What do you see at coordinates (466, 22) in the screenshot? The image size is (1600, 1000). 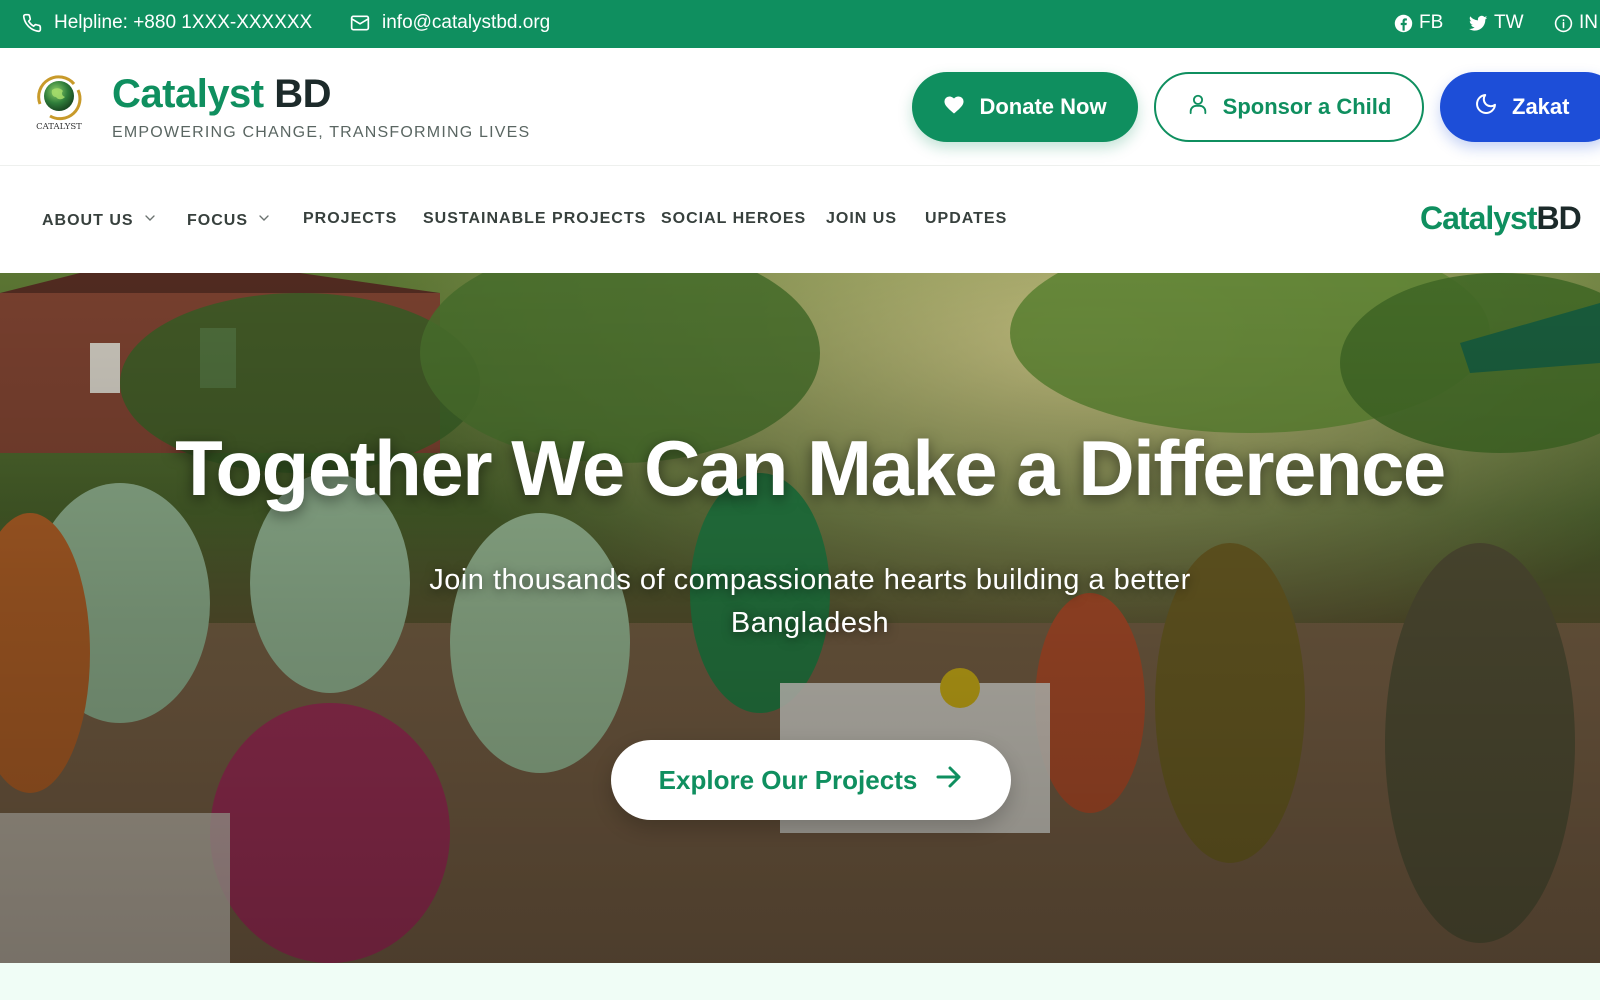 I see `email-text: info@catalystbd.org` at bounding box center [466, 22].